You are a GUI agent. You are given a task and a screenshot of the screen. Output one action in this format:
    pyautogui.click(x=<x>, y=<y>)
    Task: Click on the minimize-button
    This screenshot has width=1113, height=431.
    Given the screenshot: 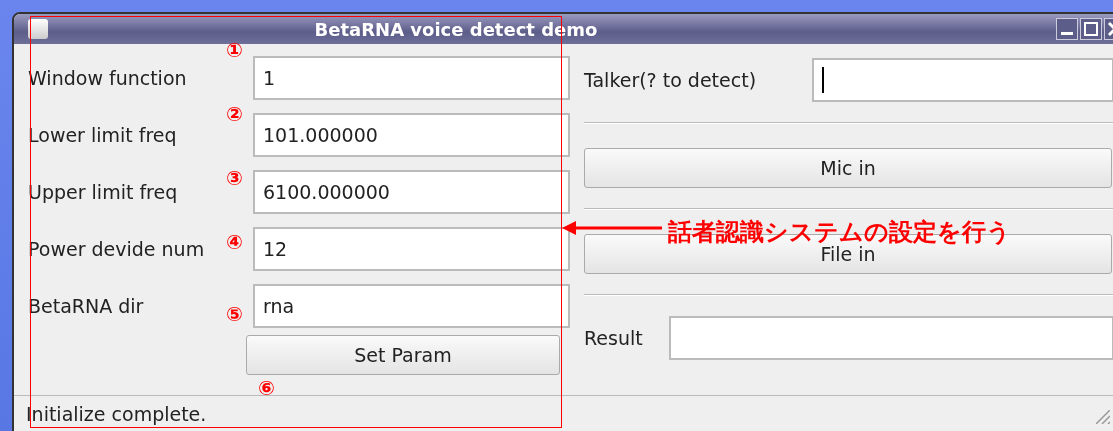 What is the action you would take?
    pyautogui.click(x=1067, y=29)
    